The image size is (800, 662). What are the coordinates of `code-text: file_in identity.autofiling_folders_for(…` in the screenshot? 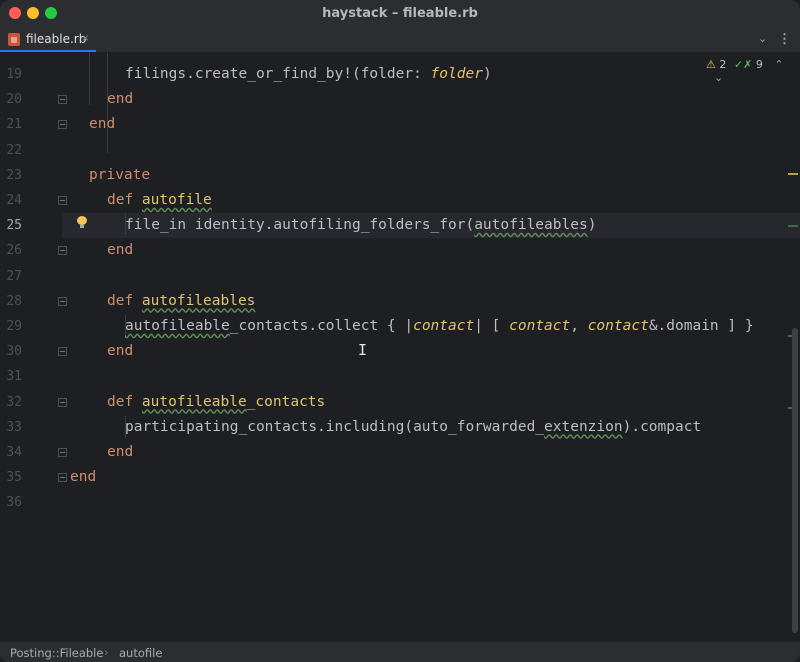 It's located at (360, 225).